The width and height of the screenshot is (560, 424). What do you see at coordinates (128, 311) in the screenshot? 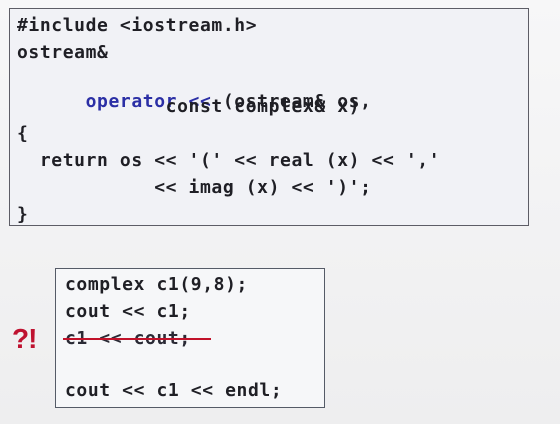
I see `example-line-2: cout << c1;` at bounding box center [128, 311].